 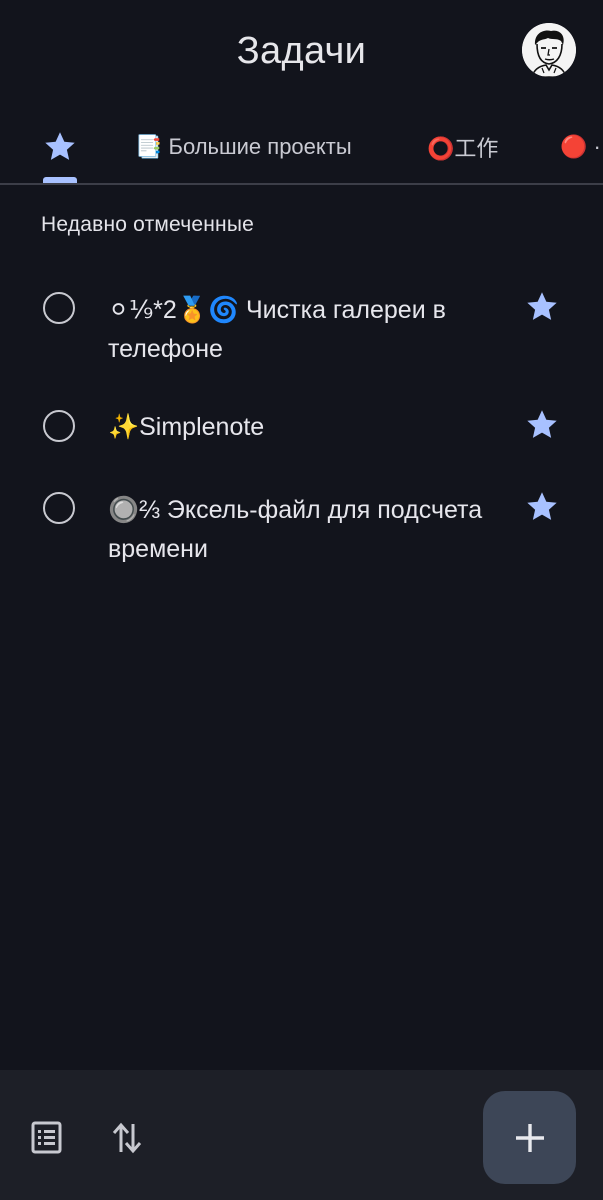 What do you see at coordinates (308, 330) in the screenshot?
I see `task-title: ⚪⅑*2🏅🌀 Чистка галереи в телефоне` at bounding box center [308, 330].